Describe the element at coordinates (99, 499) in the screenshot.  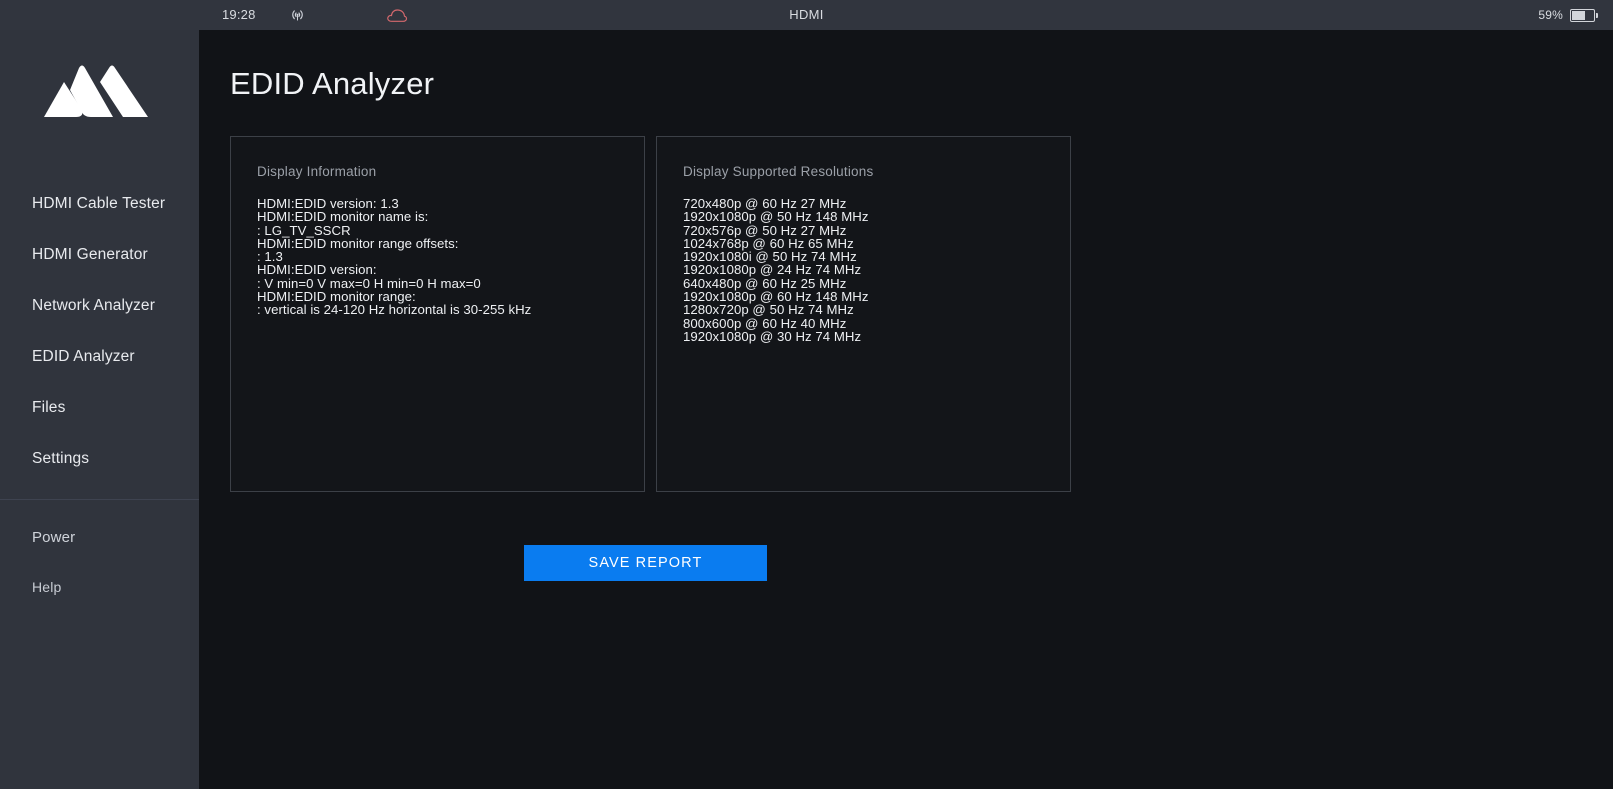
I see `sidebar-divider` at that location.